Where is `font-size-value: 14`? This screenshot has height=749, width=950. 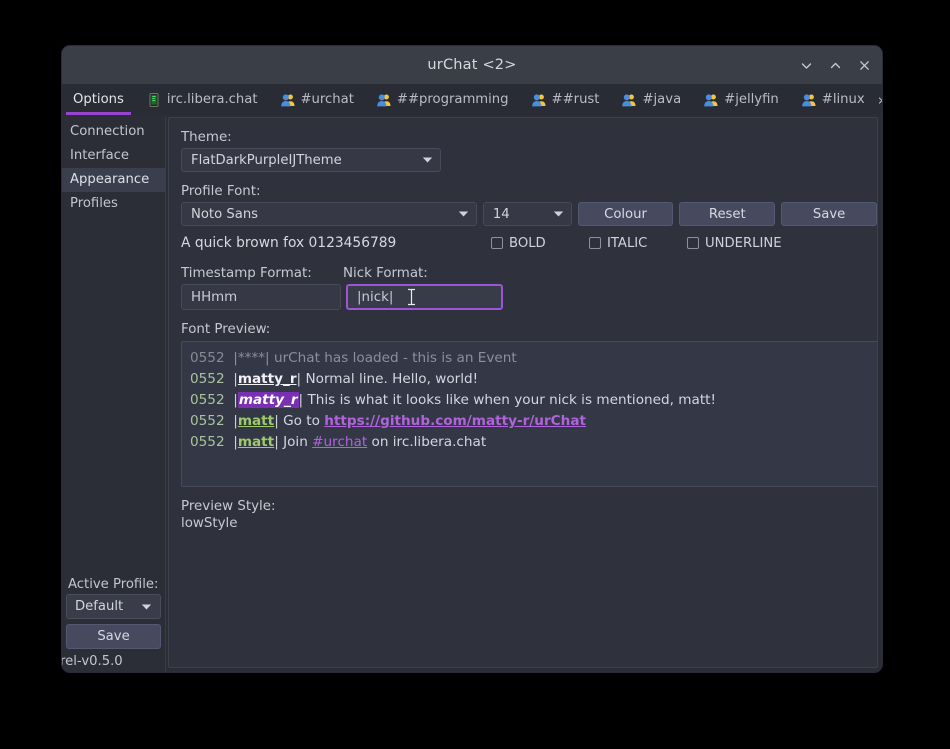 font-size-value: 14 is located at coordinates (501, 214).